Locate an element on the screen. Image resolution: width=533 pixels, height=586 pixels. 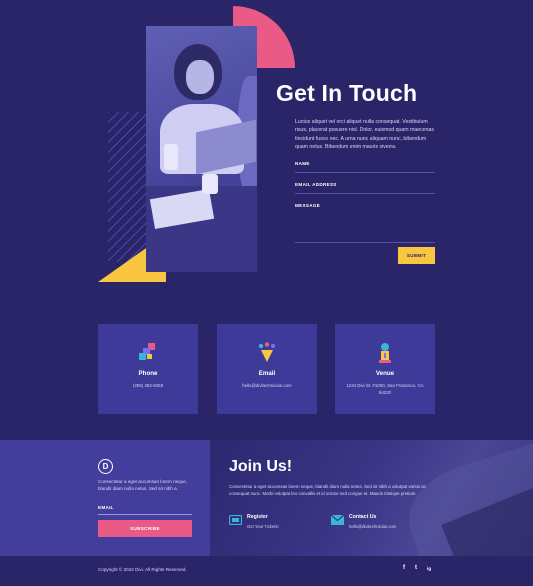
phone-number: (255) 352-6258 is located at coordinates (148, 385).